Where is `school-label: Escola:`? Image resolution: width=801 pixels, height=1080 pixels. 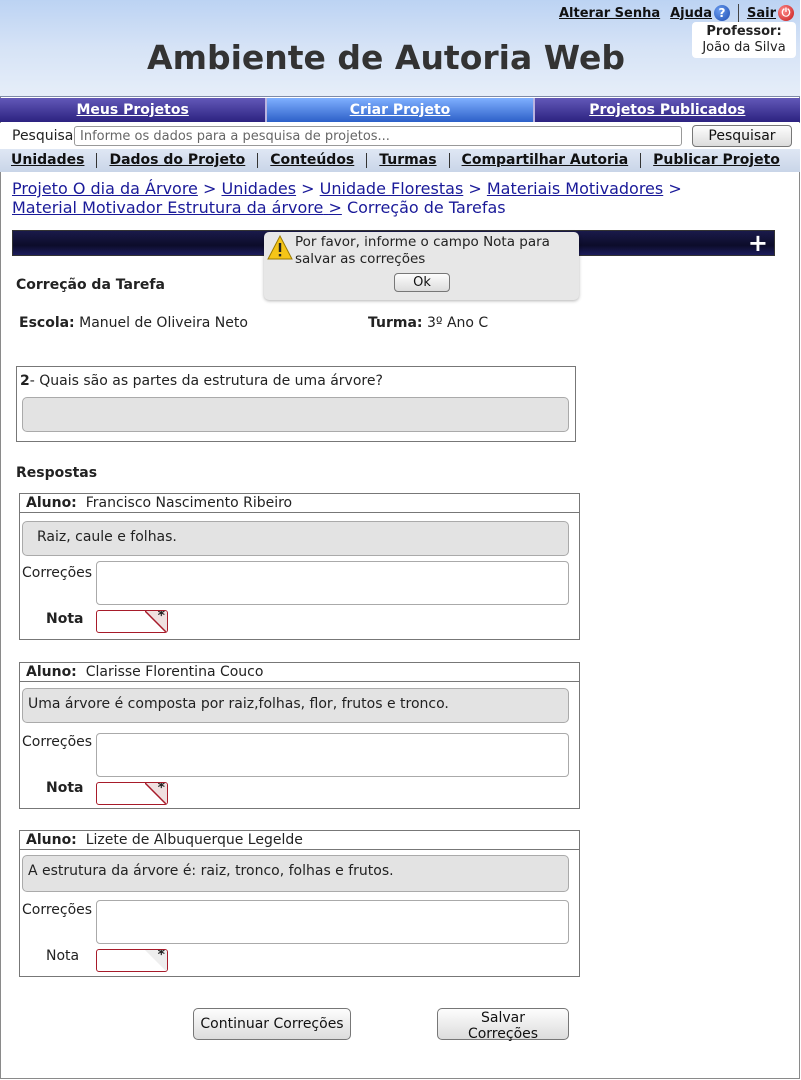
school-label: Escola: is located at coordinates (47, 323).